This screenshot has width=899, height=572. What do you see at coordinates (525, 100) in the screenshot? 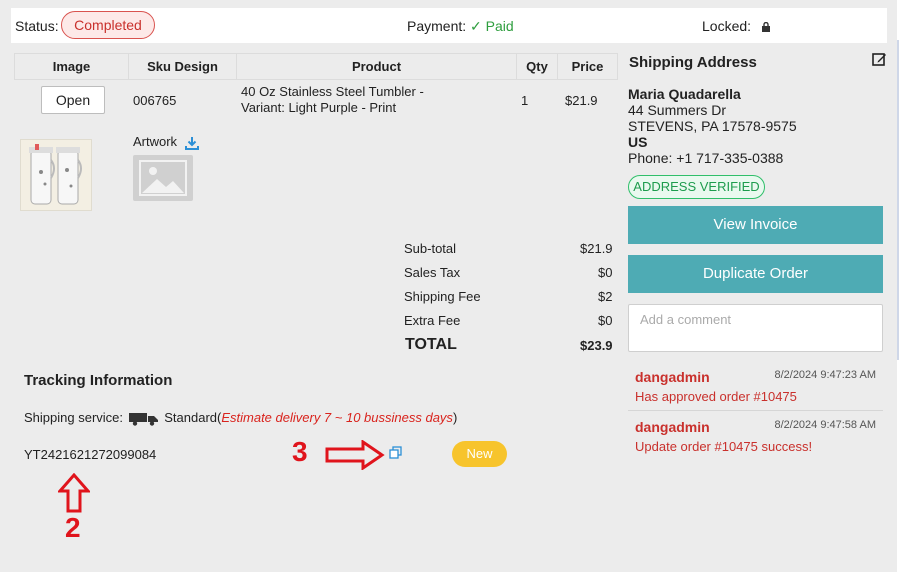
I see `qty-value: 1` at bounding box center [525, 100].